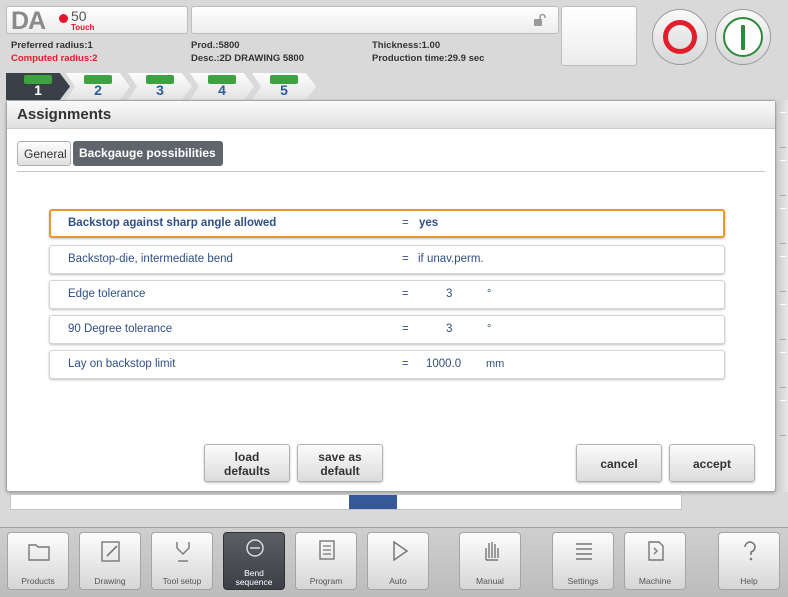 The width and height of the screenshot is (788, 597). Describe the element at coordinates (539, 20) in the screenshot. I see `unlocked-icon` at that location.